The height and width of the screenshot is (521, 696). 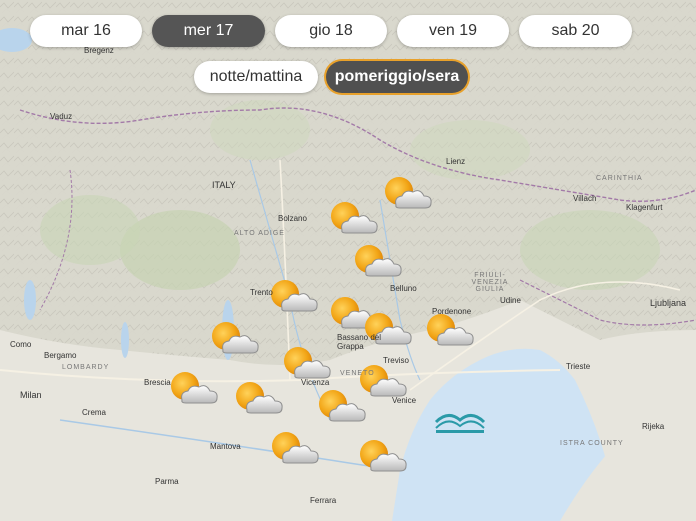 What do you see at coordinates (396, 360) in the screenshot?
I see `map-label-treviso: Treviso` at bounding box center [396, 360].